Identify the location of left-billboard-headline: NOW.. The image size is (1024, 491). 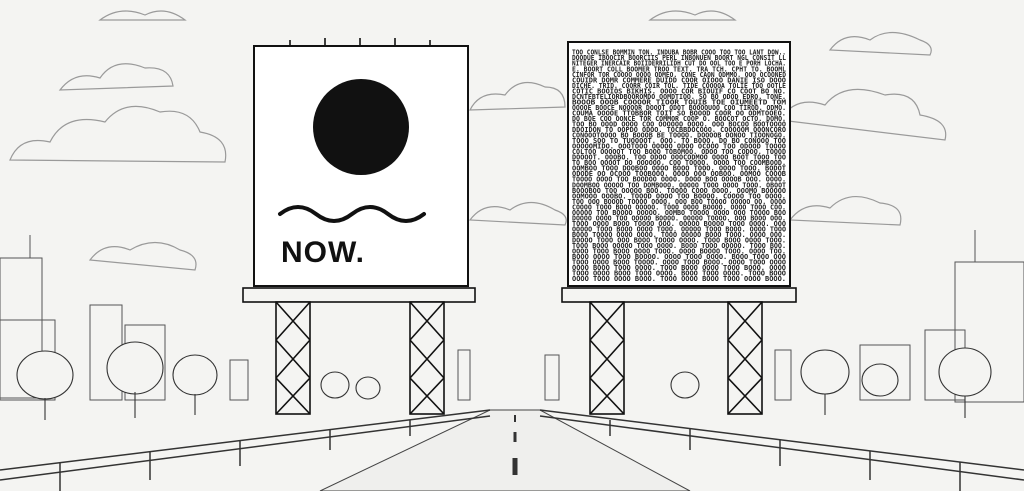
(323, 252).